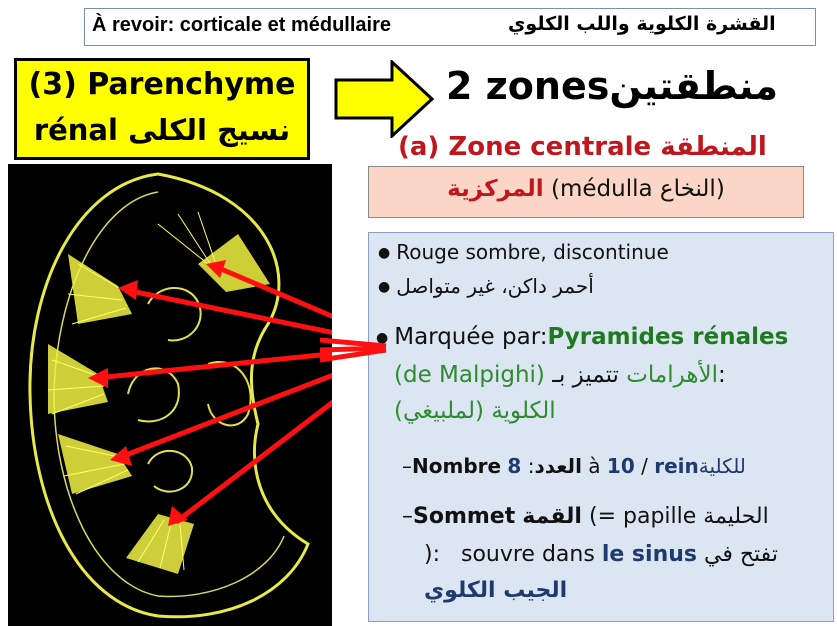  What do you see at coordinates (560, 375) in the screenshot?
I see `malpighi-line: (de Malpighi) الأهرامات تتميز بـ:` at bounding box center [560, 375].